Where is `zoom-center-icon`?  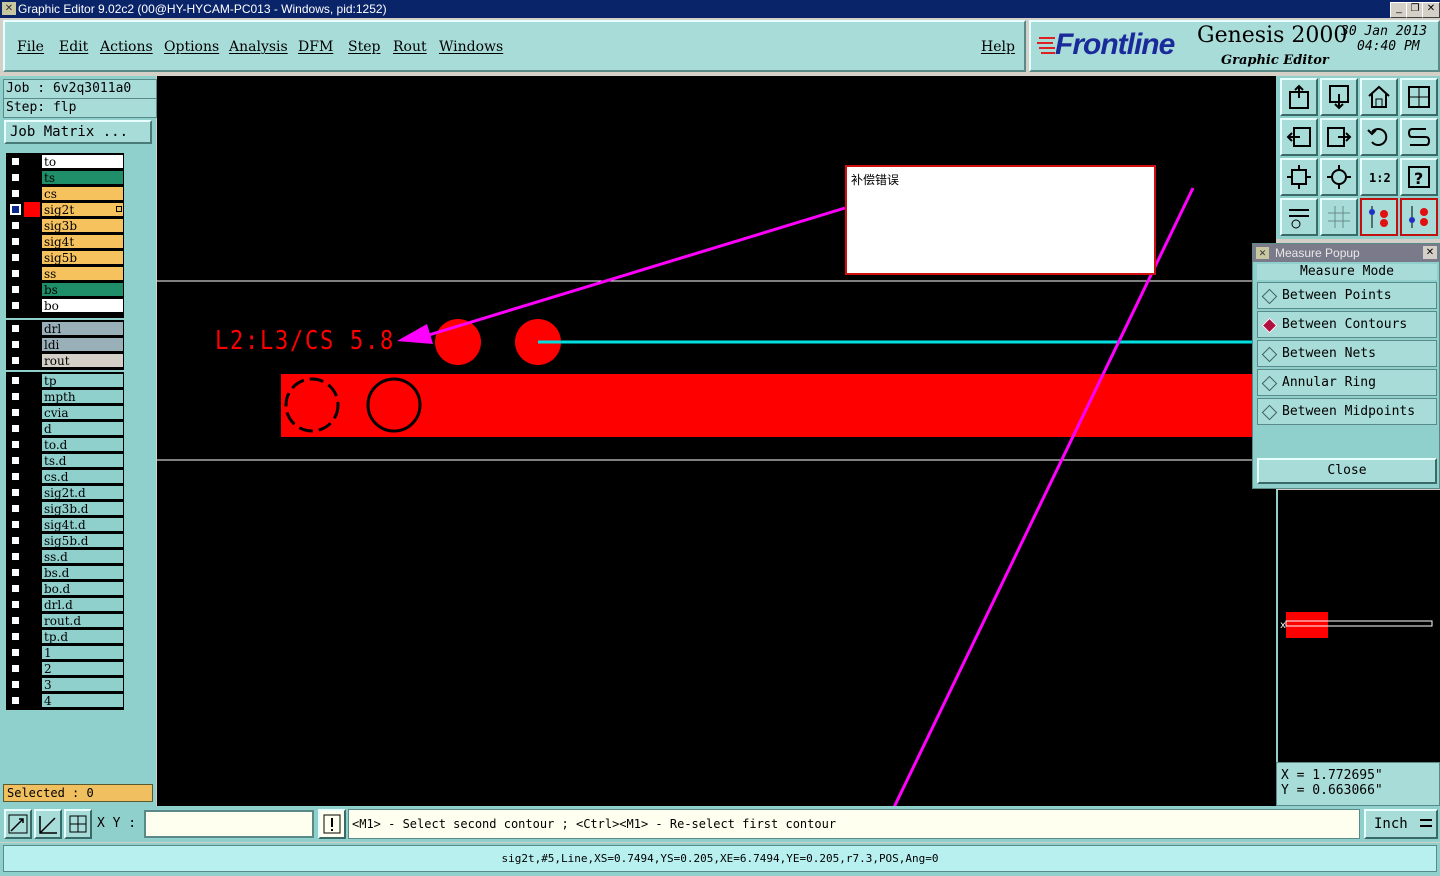 zoom-center-icon is located at coordinates (1339, 177).